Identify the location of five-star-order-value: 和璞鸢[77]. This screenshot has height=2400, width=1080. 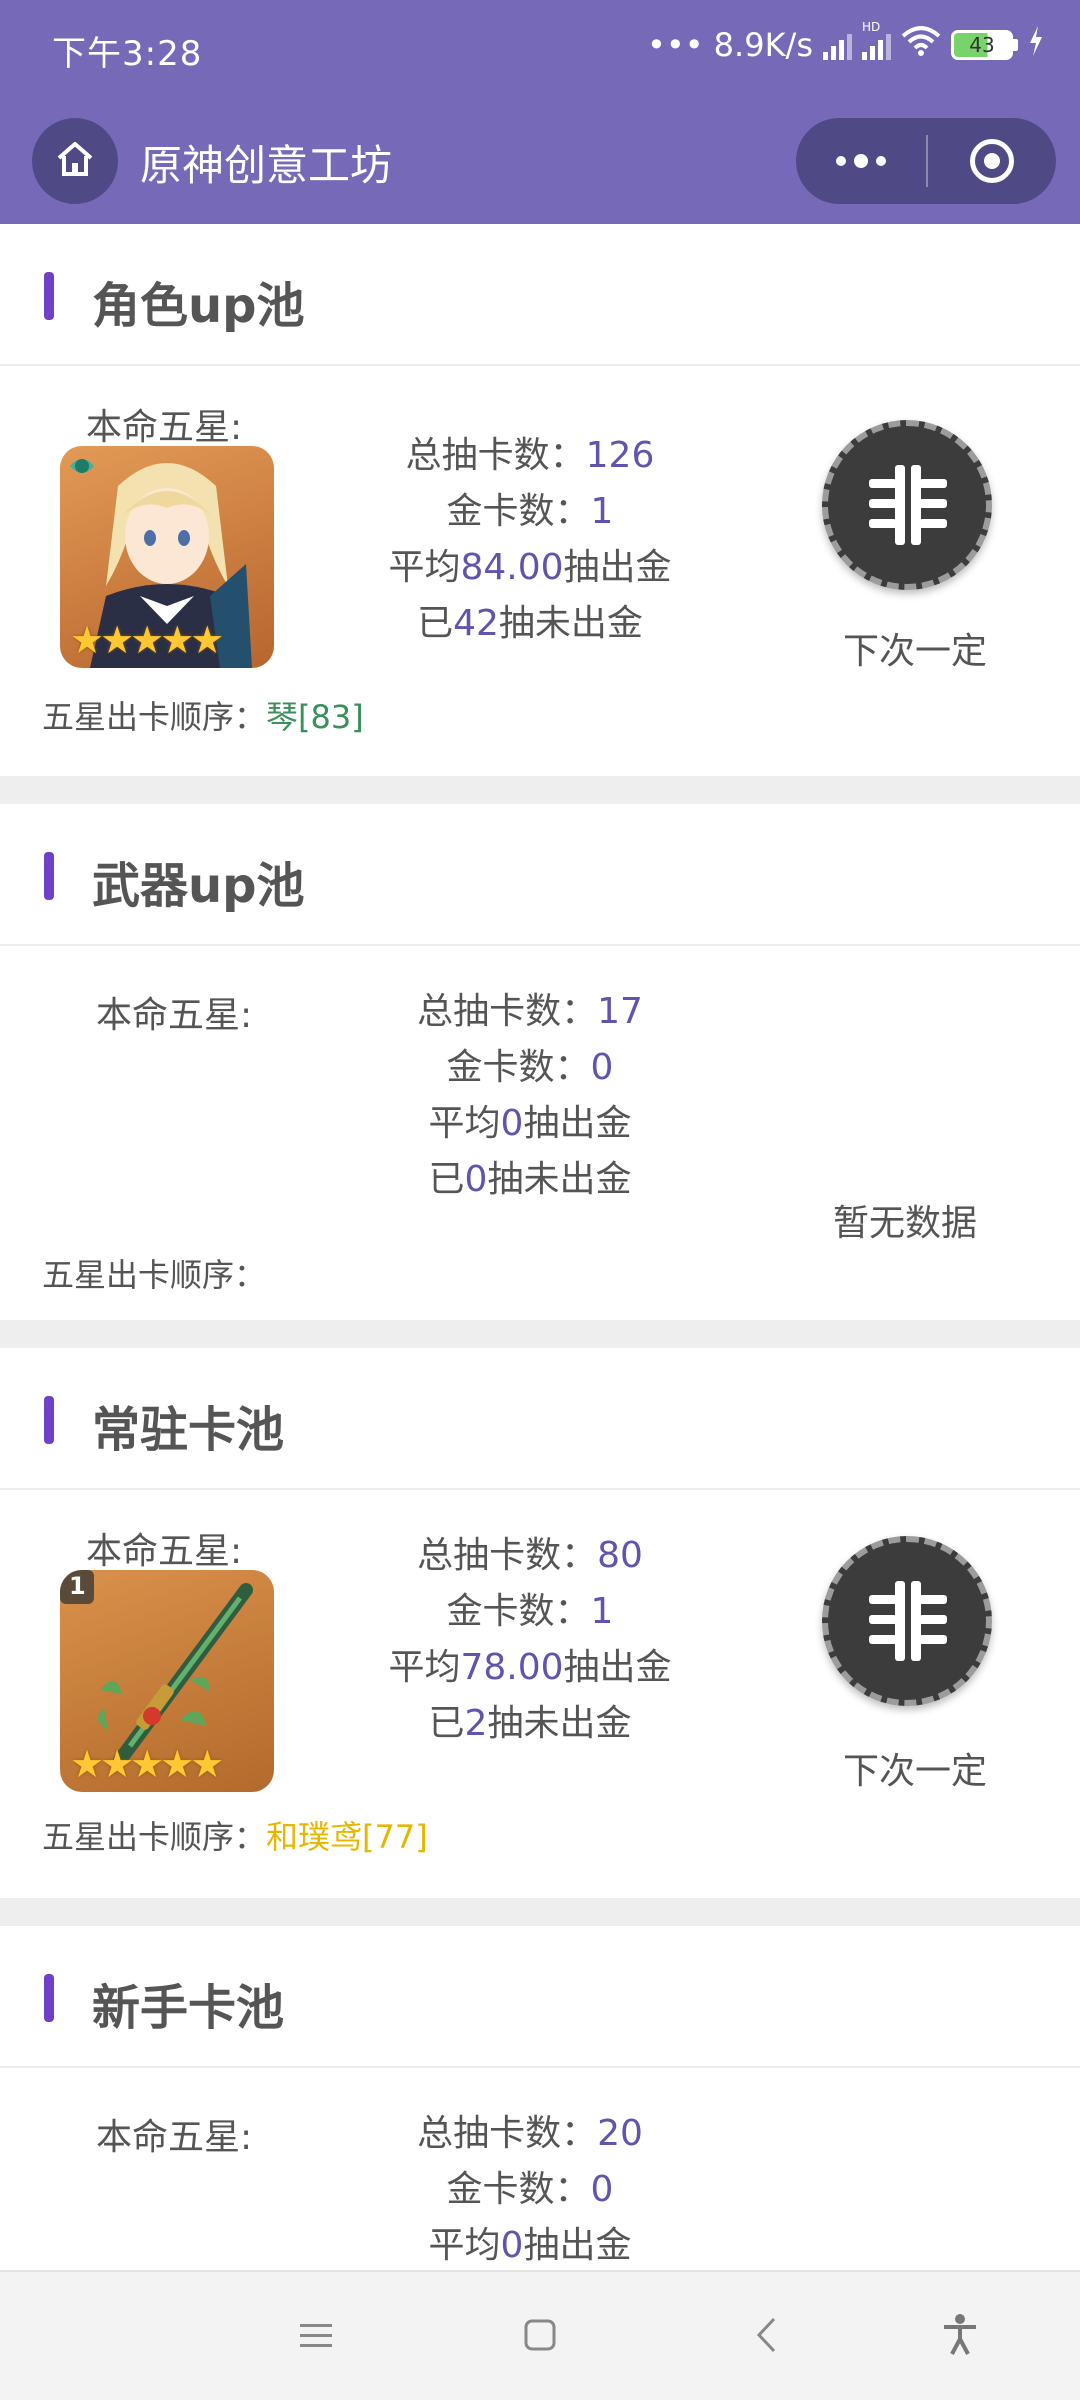
(347, 1837).